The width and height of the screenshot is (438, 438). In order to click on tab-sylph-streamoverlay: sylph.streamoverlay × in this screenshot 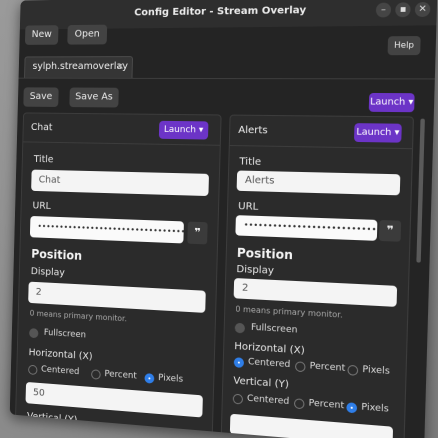, I will do `click(78, 67)`.